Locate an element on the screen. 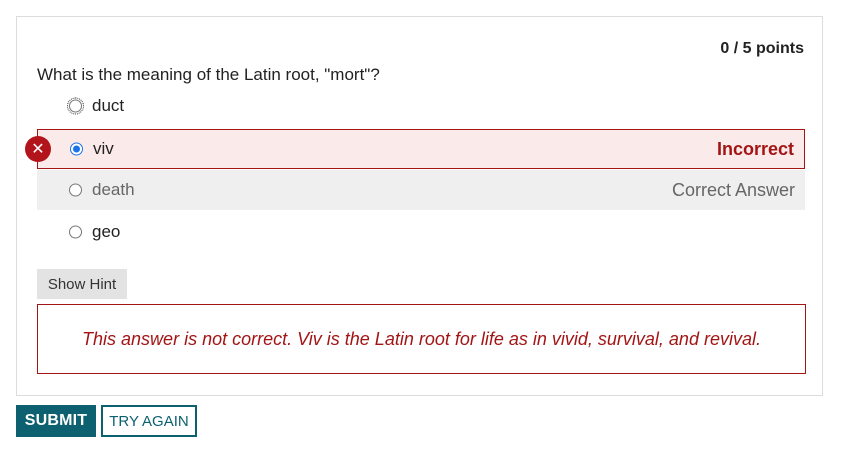 This screenshot has width=841, height=454. option-label: geo is located at coordinates (106, 231).